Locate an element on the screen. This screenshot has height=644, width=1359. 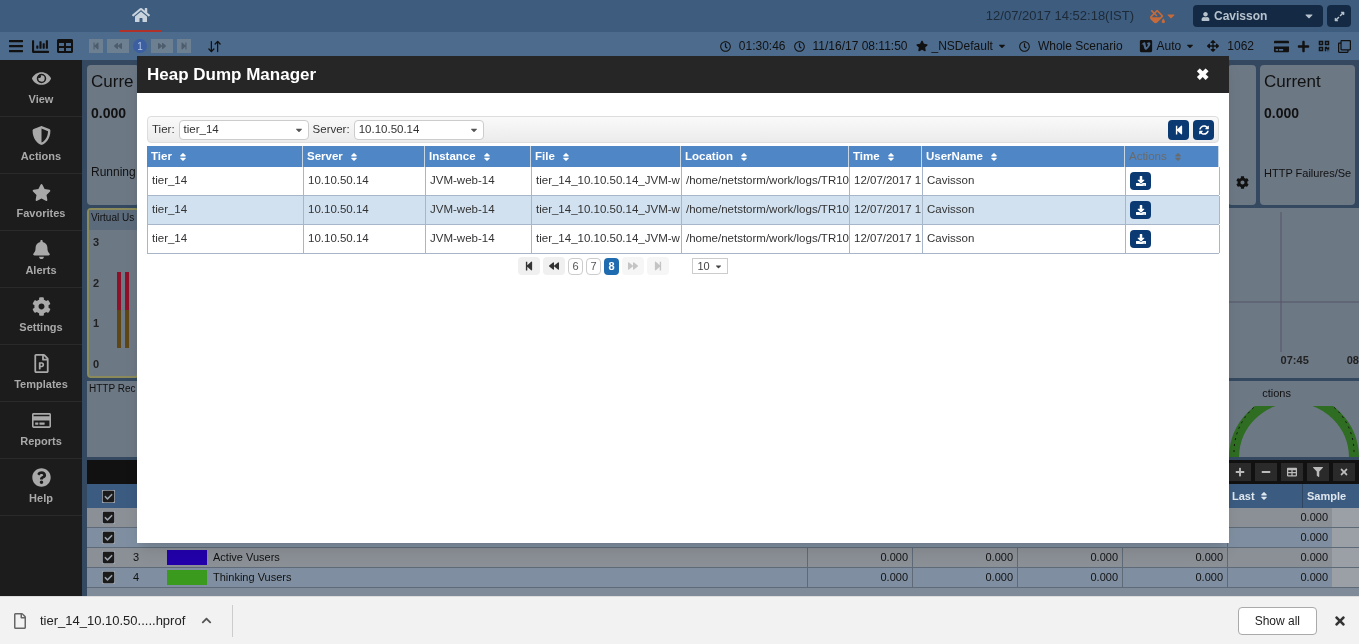
filter-dropdown: 10.10.50.14 is located at coordinates (418, 129).